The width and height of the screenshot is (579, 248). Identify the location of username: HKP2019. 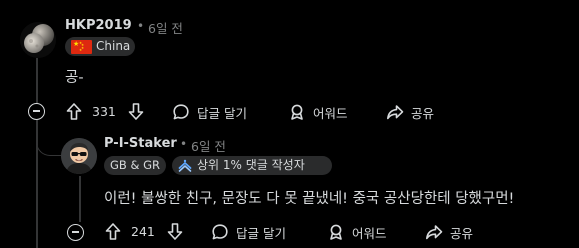
(98, 25).